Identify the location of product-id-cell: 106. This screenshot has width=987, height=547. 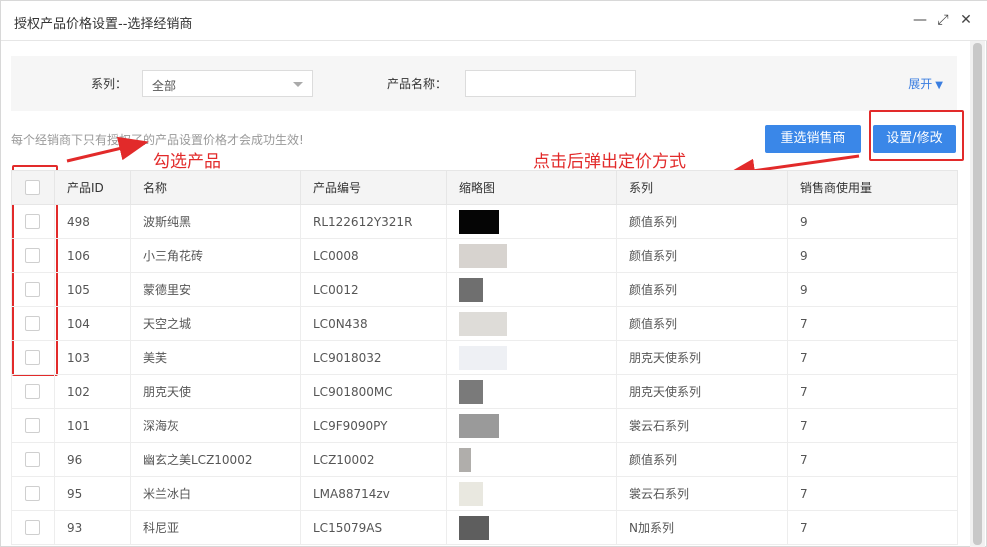
(92, 255).